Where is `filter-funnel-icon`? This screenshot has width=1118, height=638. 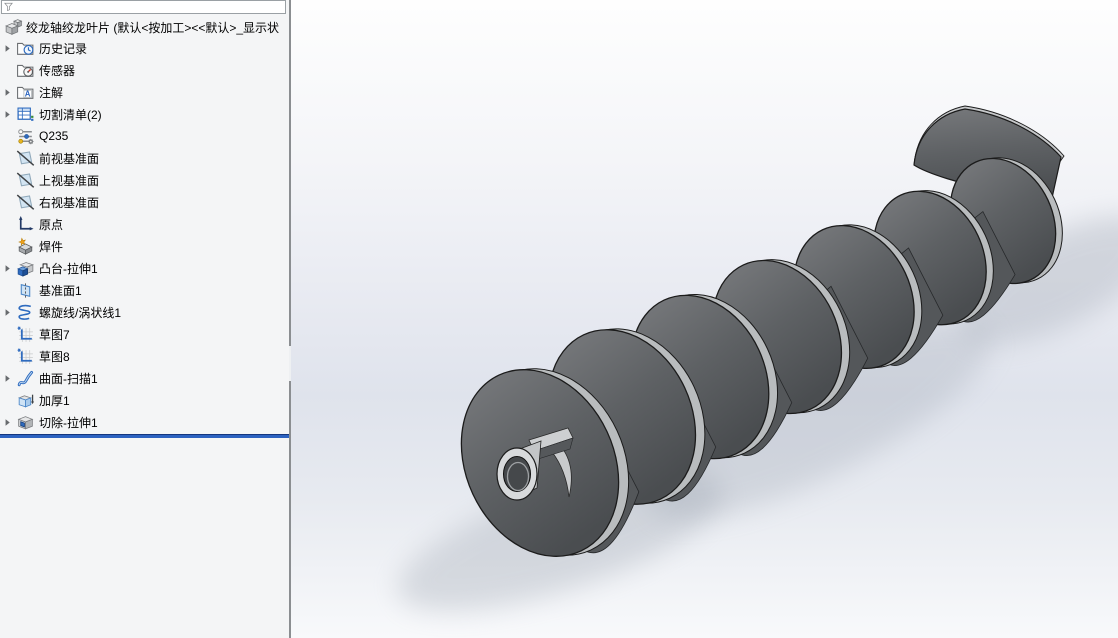
filter-funnel-icon is located at coordinates (8, 7).